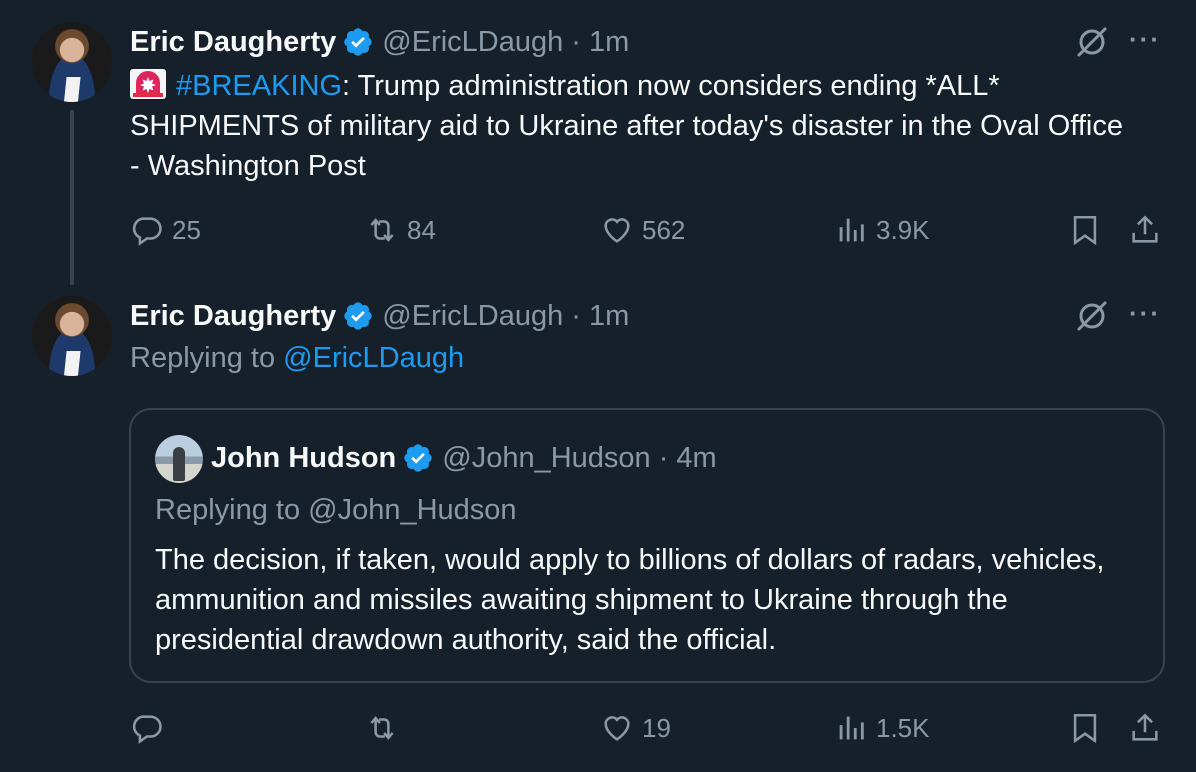  I want to click on tweet-actions: 25 84 562 3.9K, so click(598, 230).